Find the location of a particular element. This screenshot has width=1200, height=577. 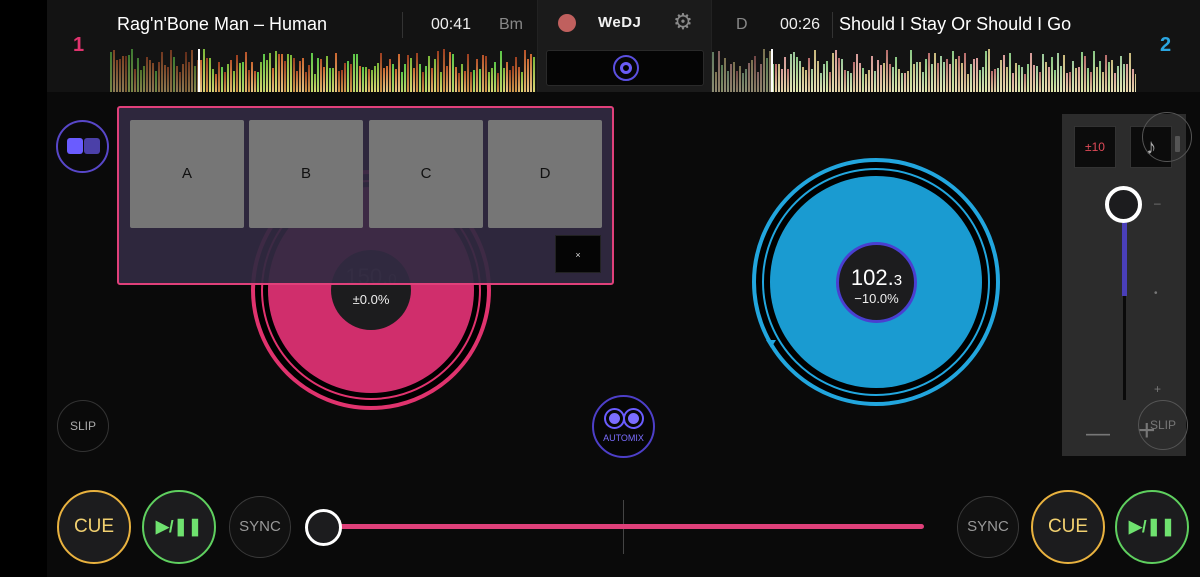

target-icon is located at coordinates (626, 68).